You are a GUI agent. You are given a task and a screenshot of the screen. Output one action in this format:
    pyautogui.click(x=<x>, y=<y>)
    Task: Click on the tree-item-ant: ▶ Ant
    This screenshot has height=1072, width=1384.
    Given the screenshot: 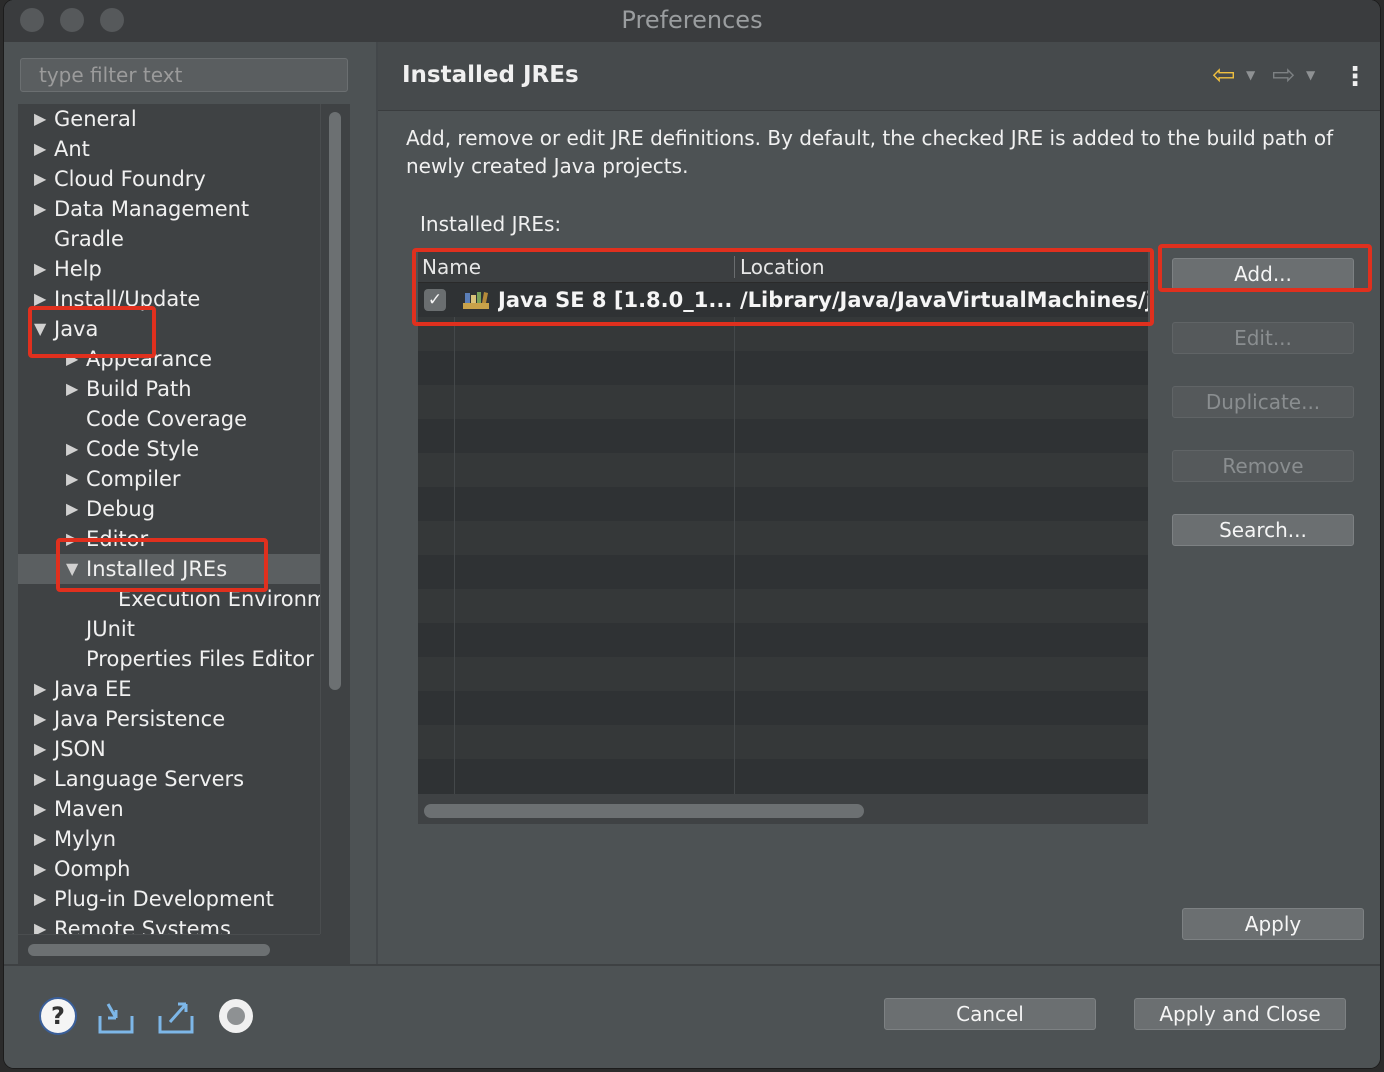 What is the action you would take?
    pyautogui.click(x=169, y=149)
    